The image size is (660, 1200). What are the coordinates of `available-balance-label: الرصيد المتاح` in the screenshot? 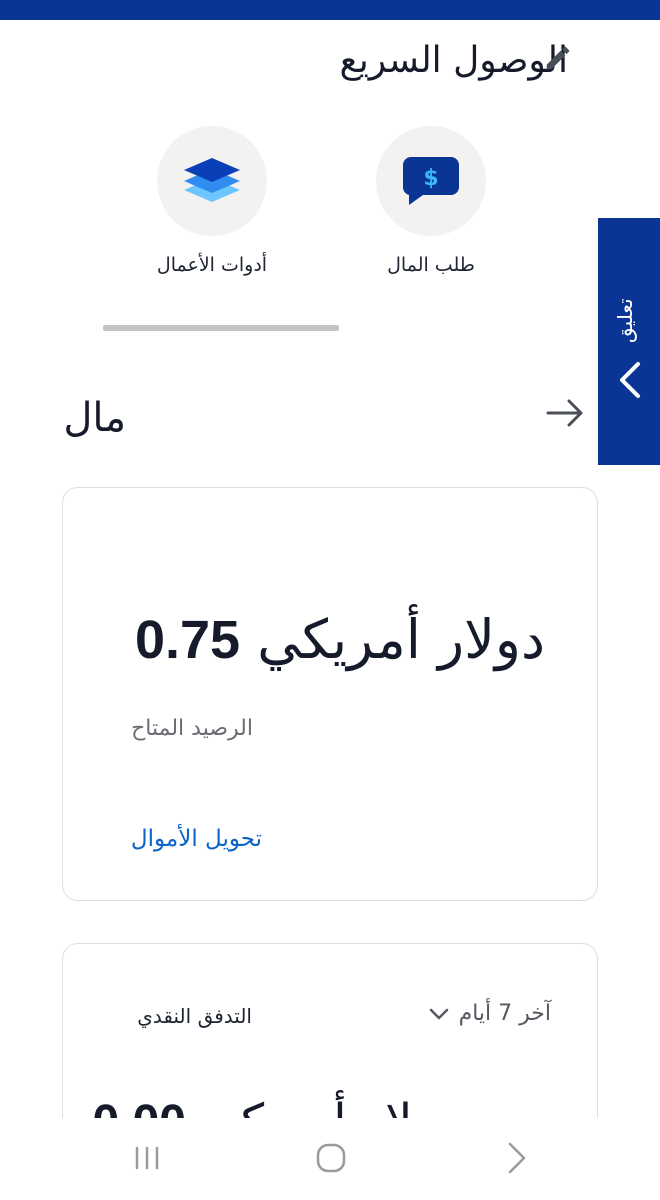 It's located at (192, 728).